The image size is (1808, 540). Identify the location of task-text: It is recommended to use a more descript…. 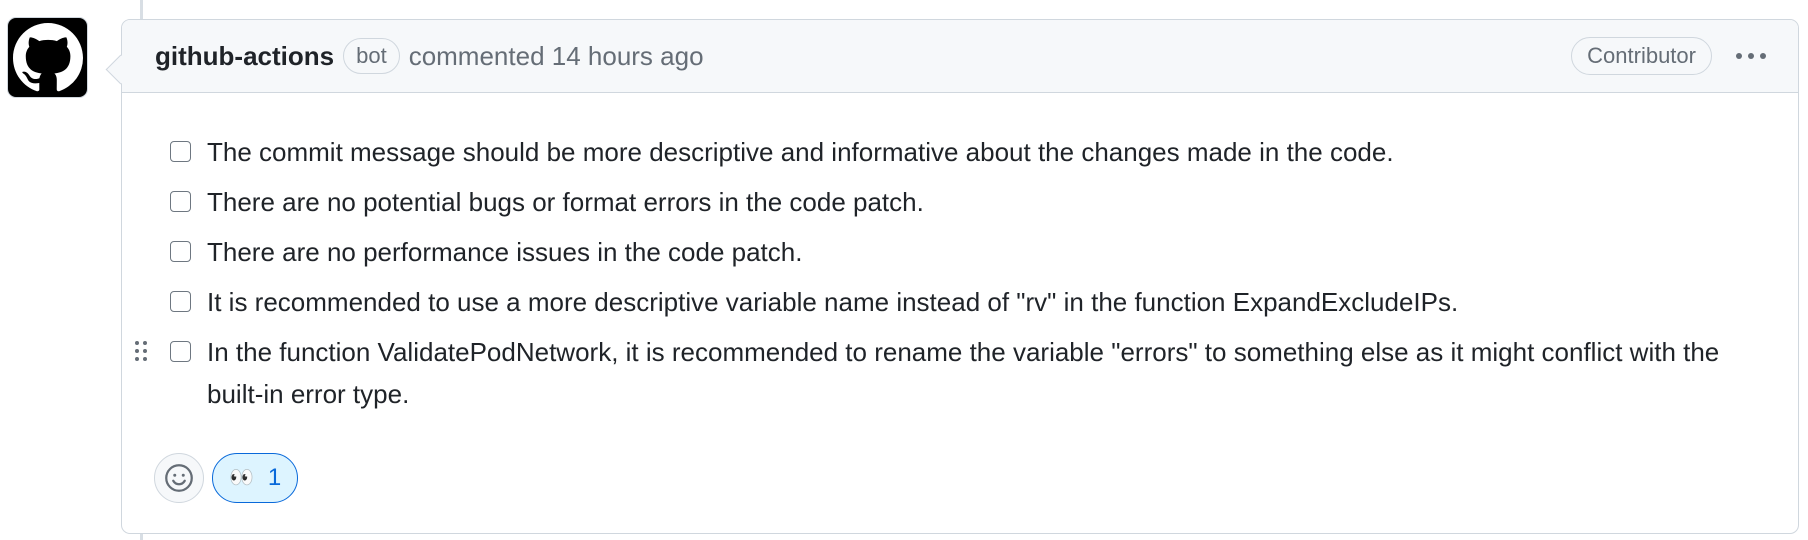
(833, 302).